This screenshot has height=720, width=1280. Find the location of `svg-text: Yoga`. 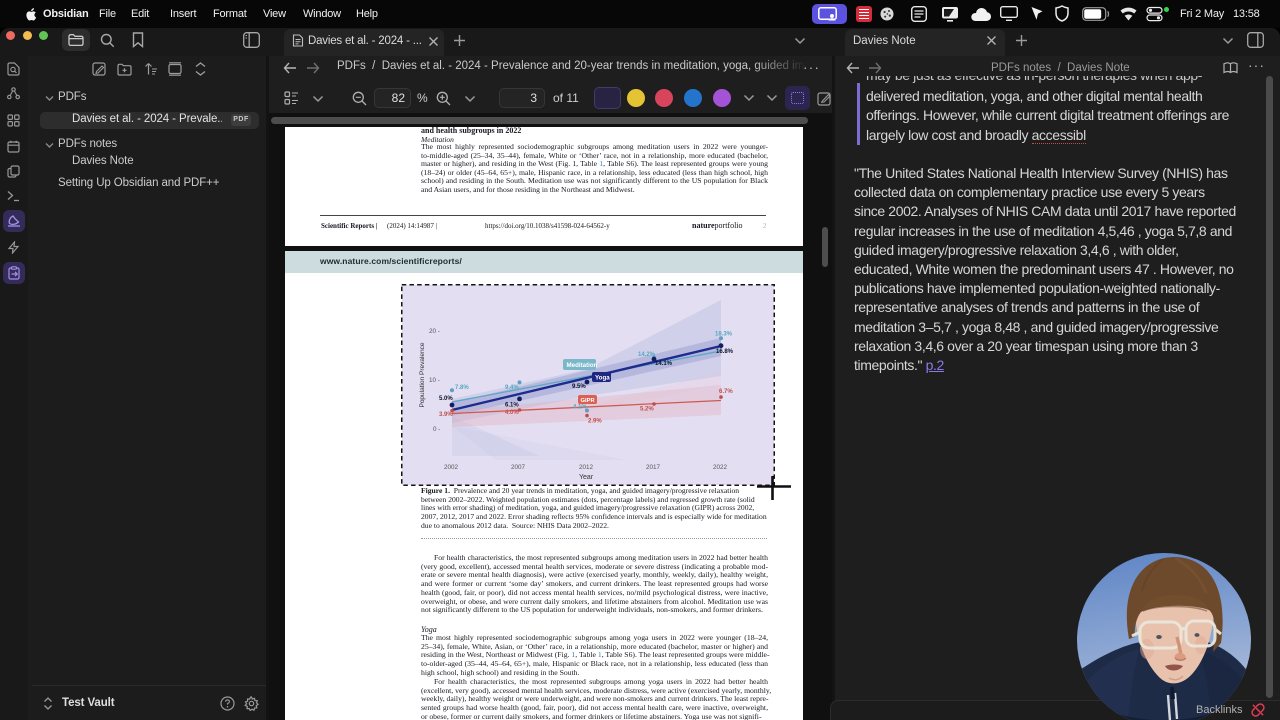

svg-text: Yoga is located at coordinates (602, 378).